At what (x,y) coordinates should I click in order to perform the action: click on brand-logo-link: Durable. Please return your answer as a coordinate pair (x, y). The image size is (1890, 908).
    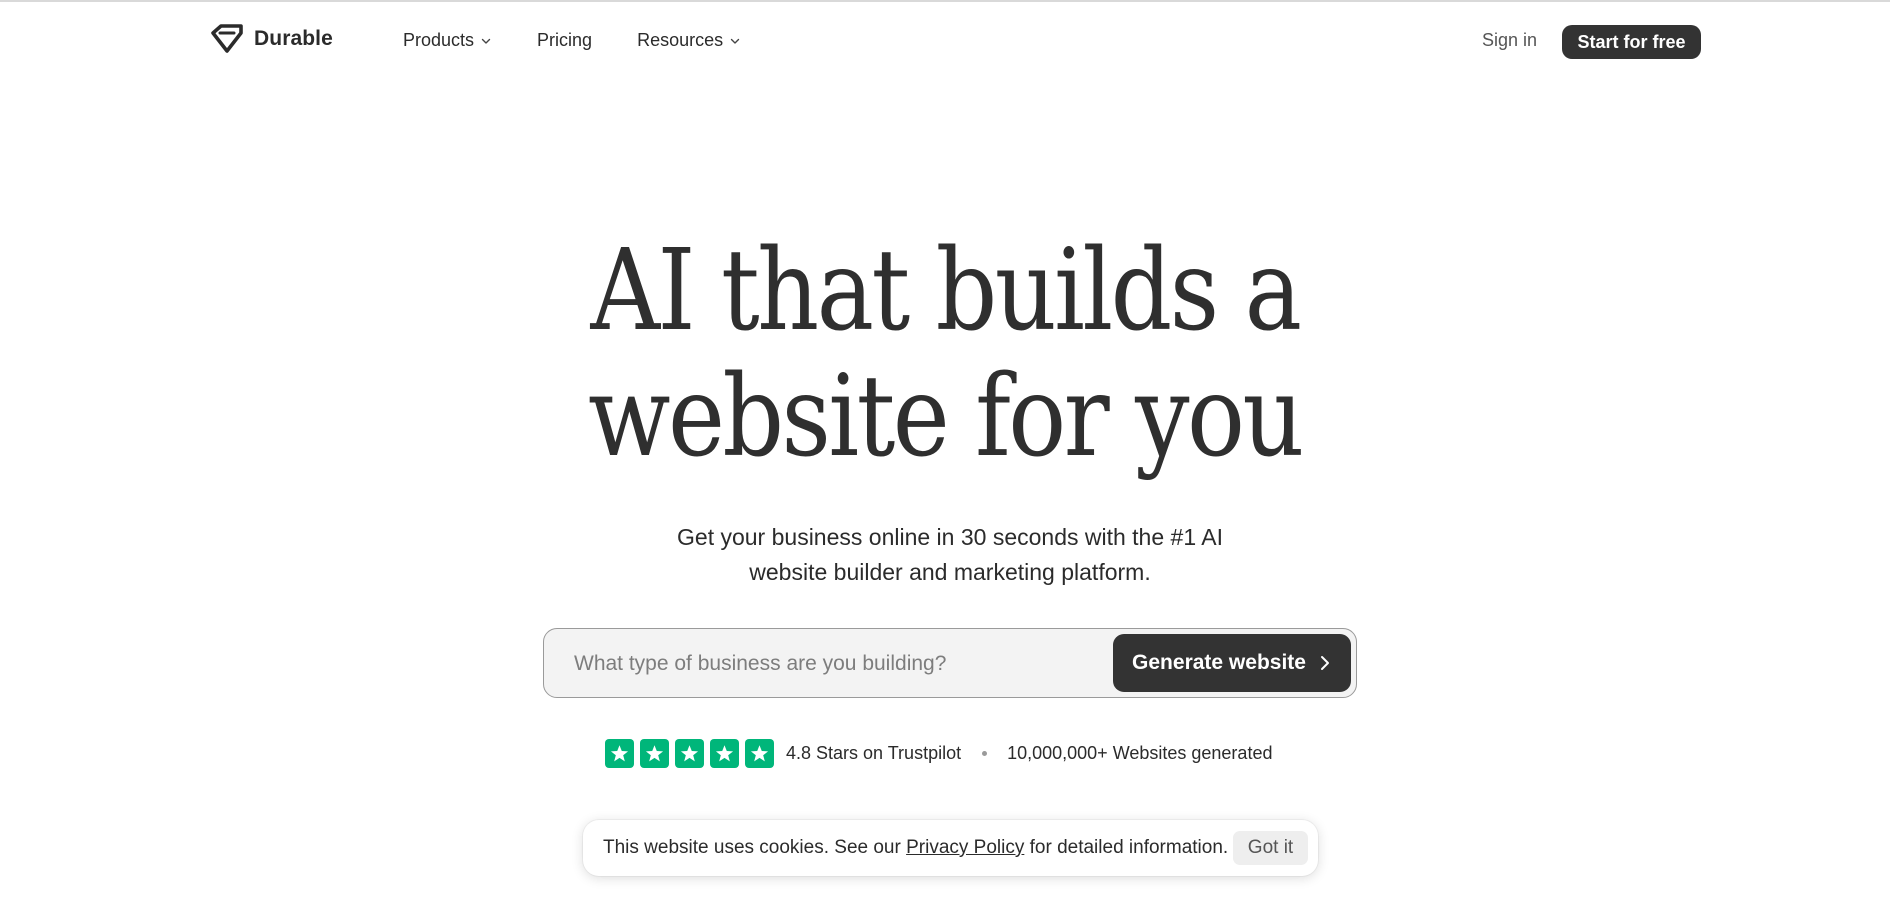
    Looking at the image, I should click on (271, 39).